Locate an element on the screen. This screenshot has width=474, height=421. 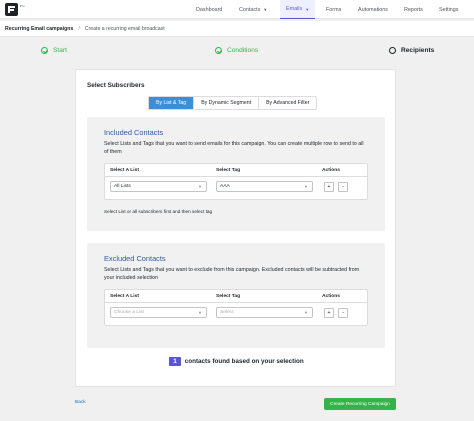
tab-by-dynamic-segment: By Dynamic Segment is located at coordinates (227, 103).